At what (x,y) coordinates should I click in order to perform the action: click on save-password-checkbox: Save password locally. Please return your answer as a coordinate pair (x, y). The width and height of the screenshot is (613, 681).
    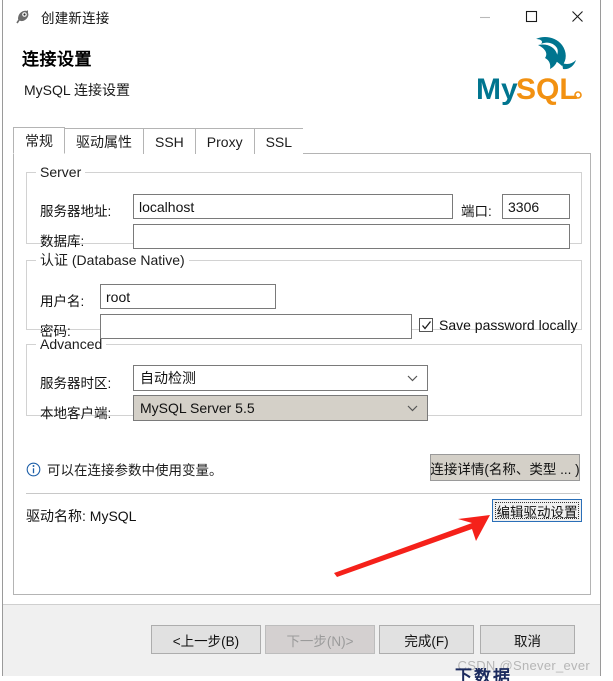
    Looking at the image, I should click on (498, 325).